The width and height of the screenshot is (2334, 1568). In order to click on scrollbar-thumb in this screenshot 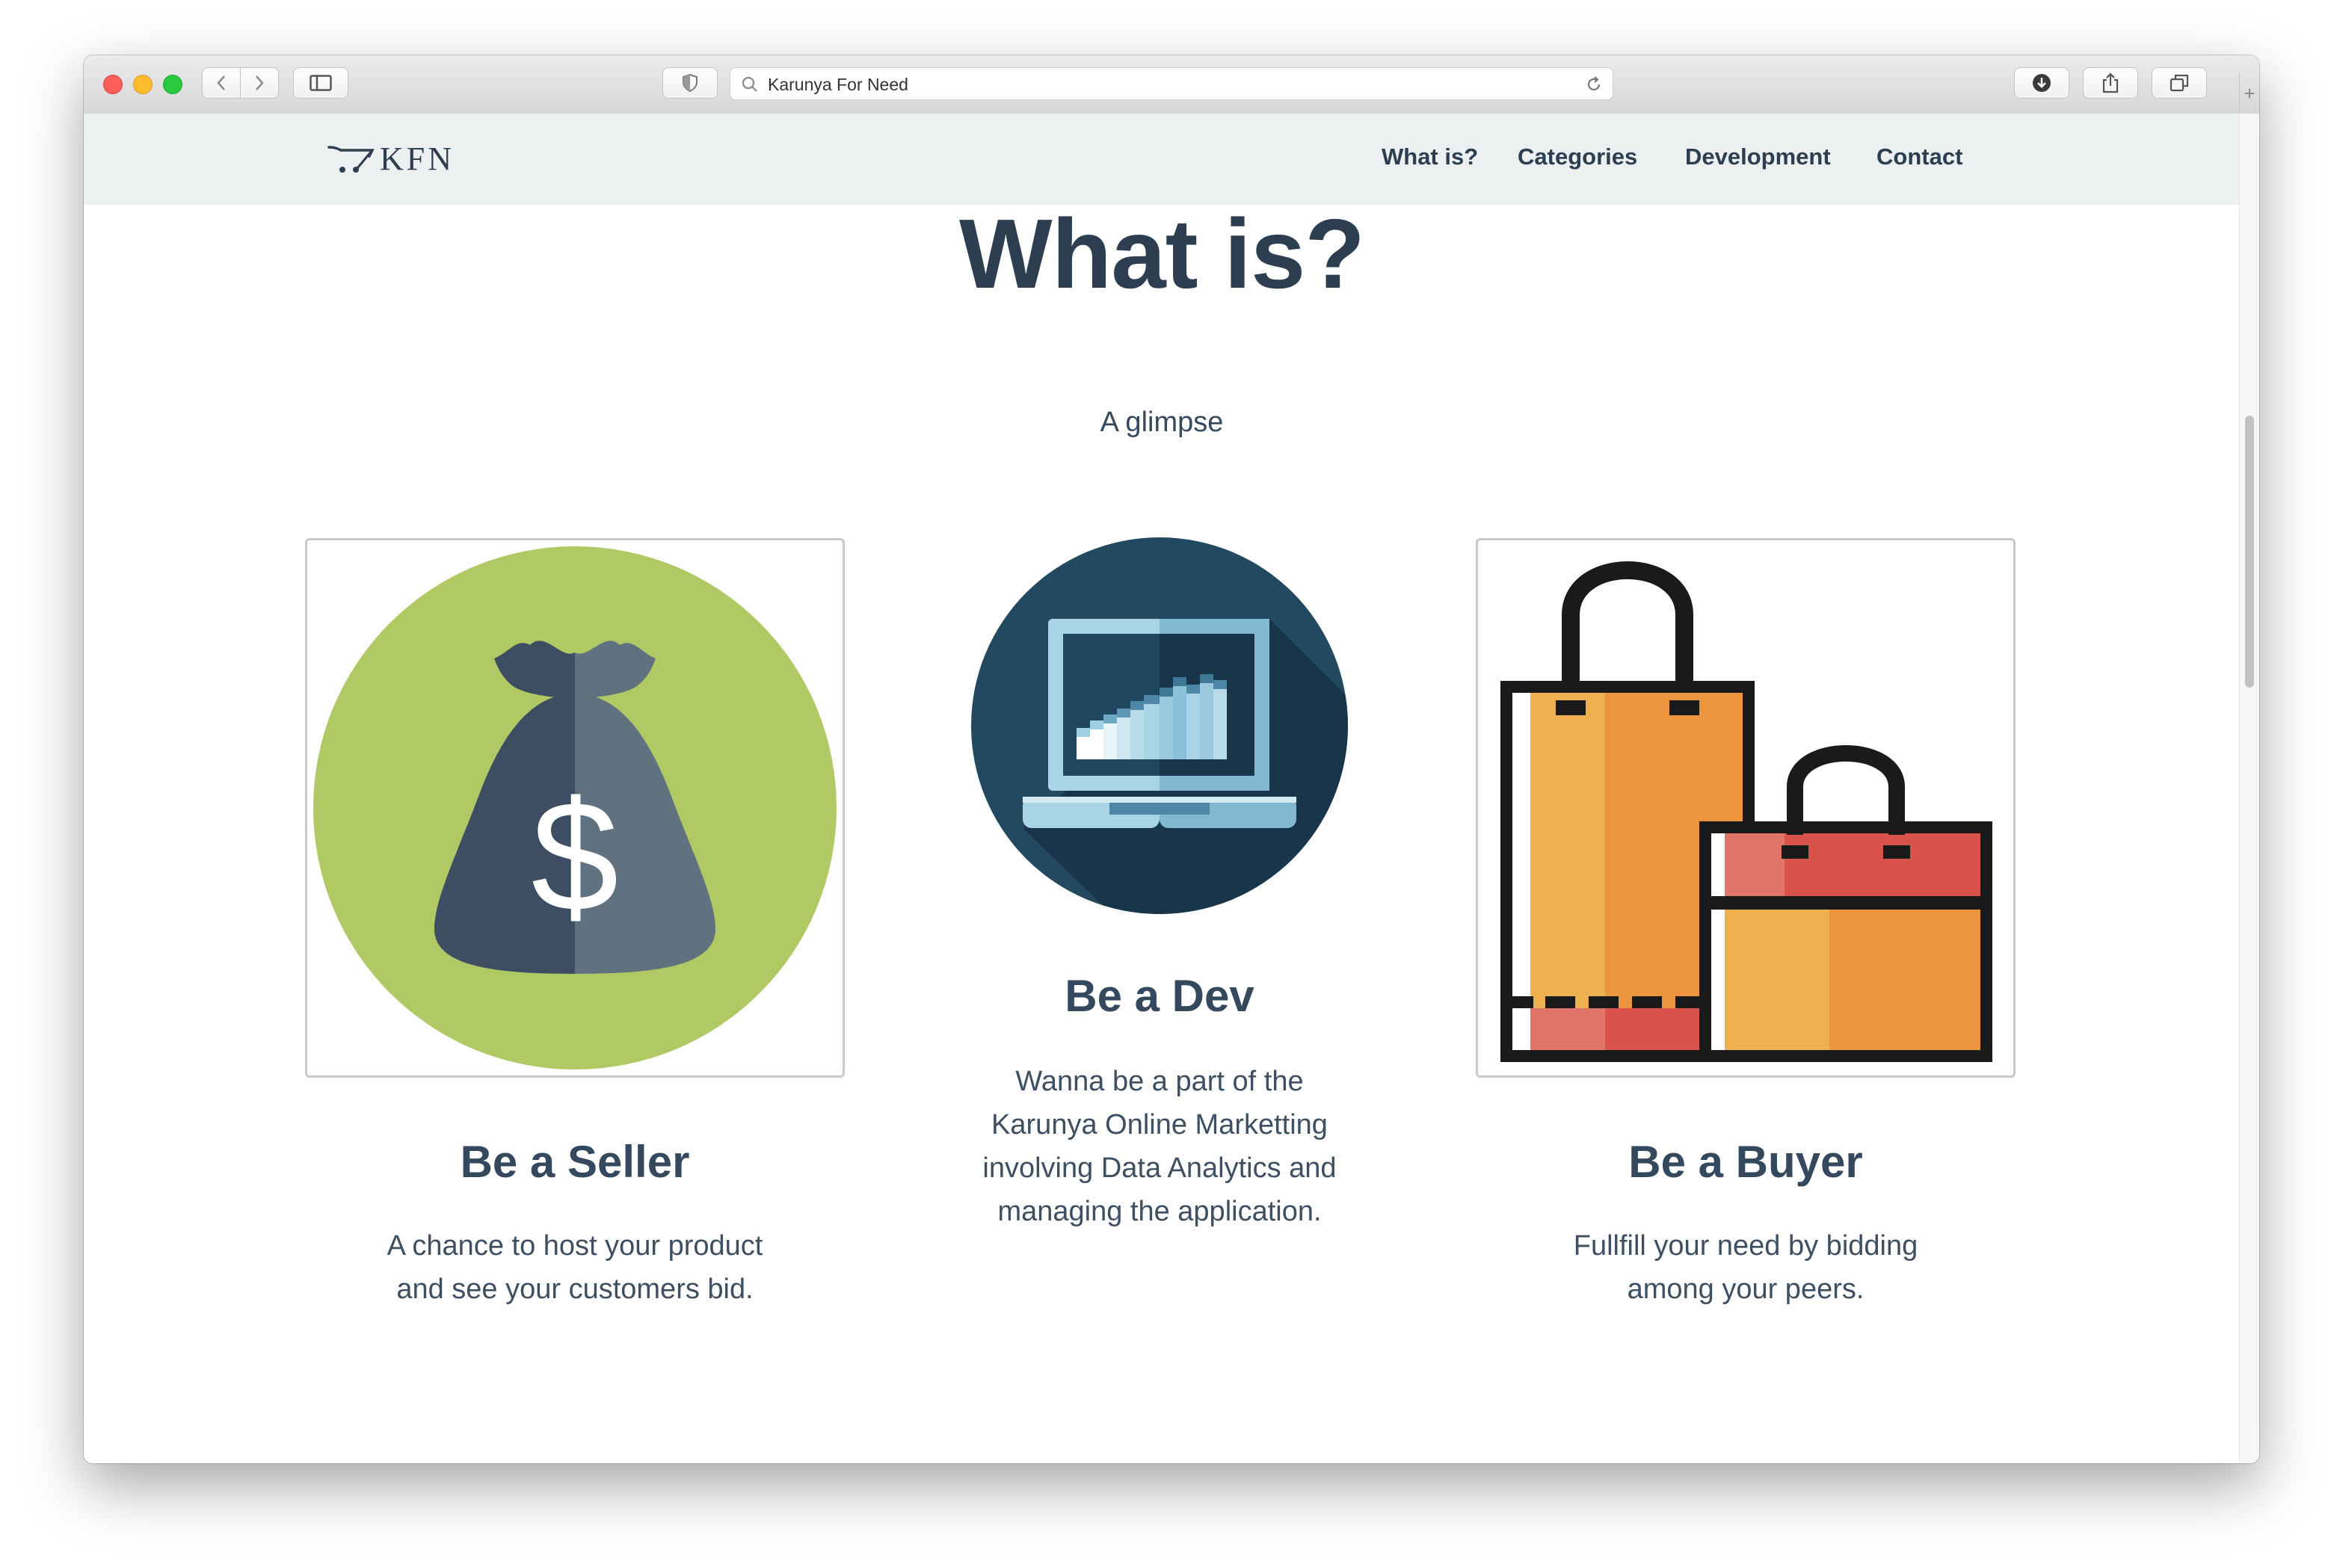, I will do `click(2249, 552)`.